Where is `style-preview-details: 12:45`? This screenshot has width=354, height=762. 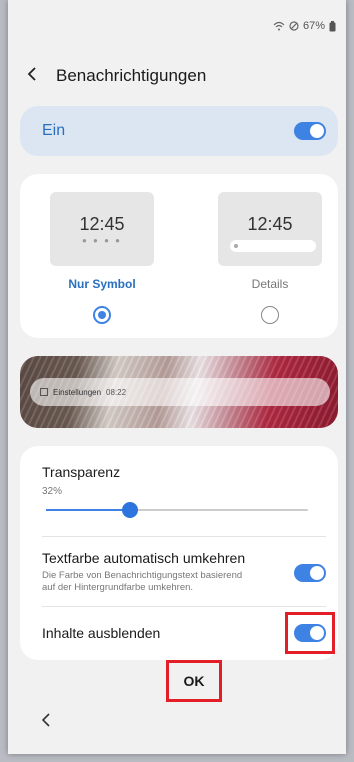
style-preview-details: 12:45 is located at coordinates (270, 229).